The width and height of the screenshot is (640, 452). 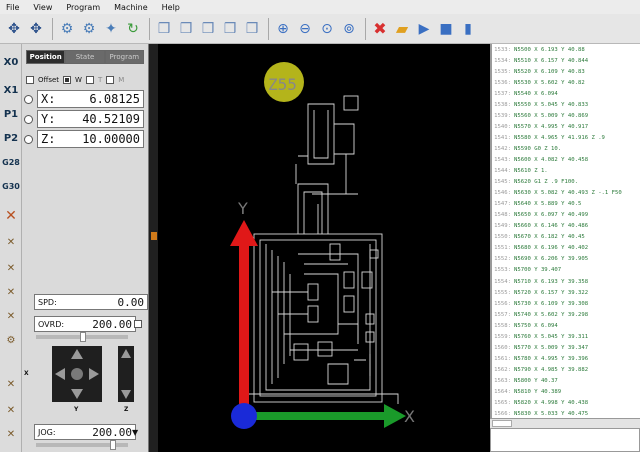 What do you see at coordinates (42, 7) in the screenshot?
I see `menu-view: View` at bounding box center [42, 7].